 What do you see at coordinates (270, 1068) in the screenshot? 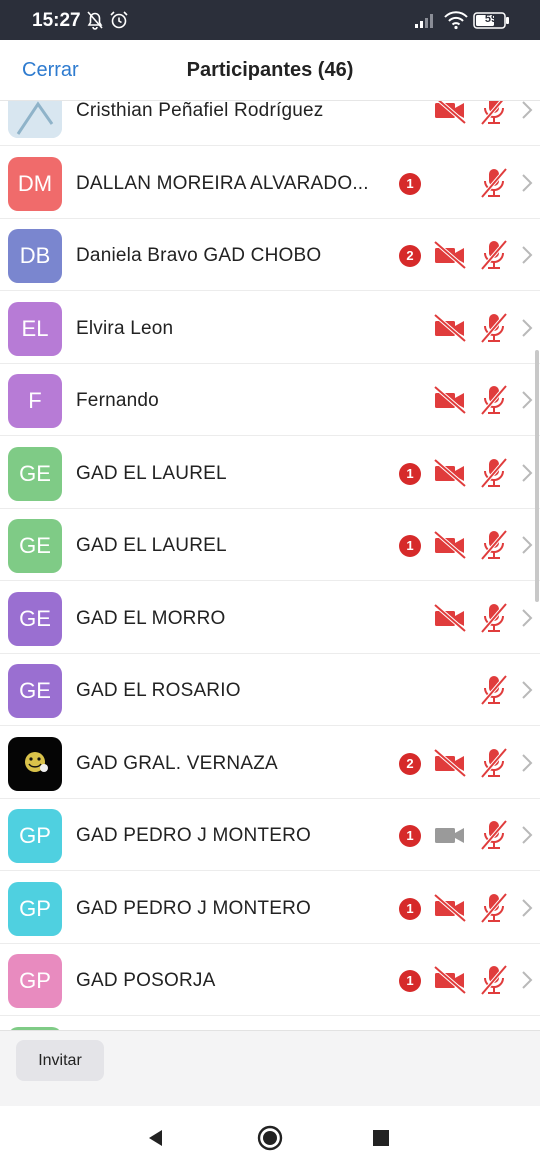
I see `footer-toolbar: Invitar` at bounding box center [270, 1068].